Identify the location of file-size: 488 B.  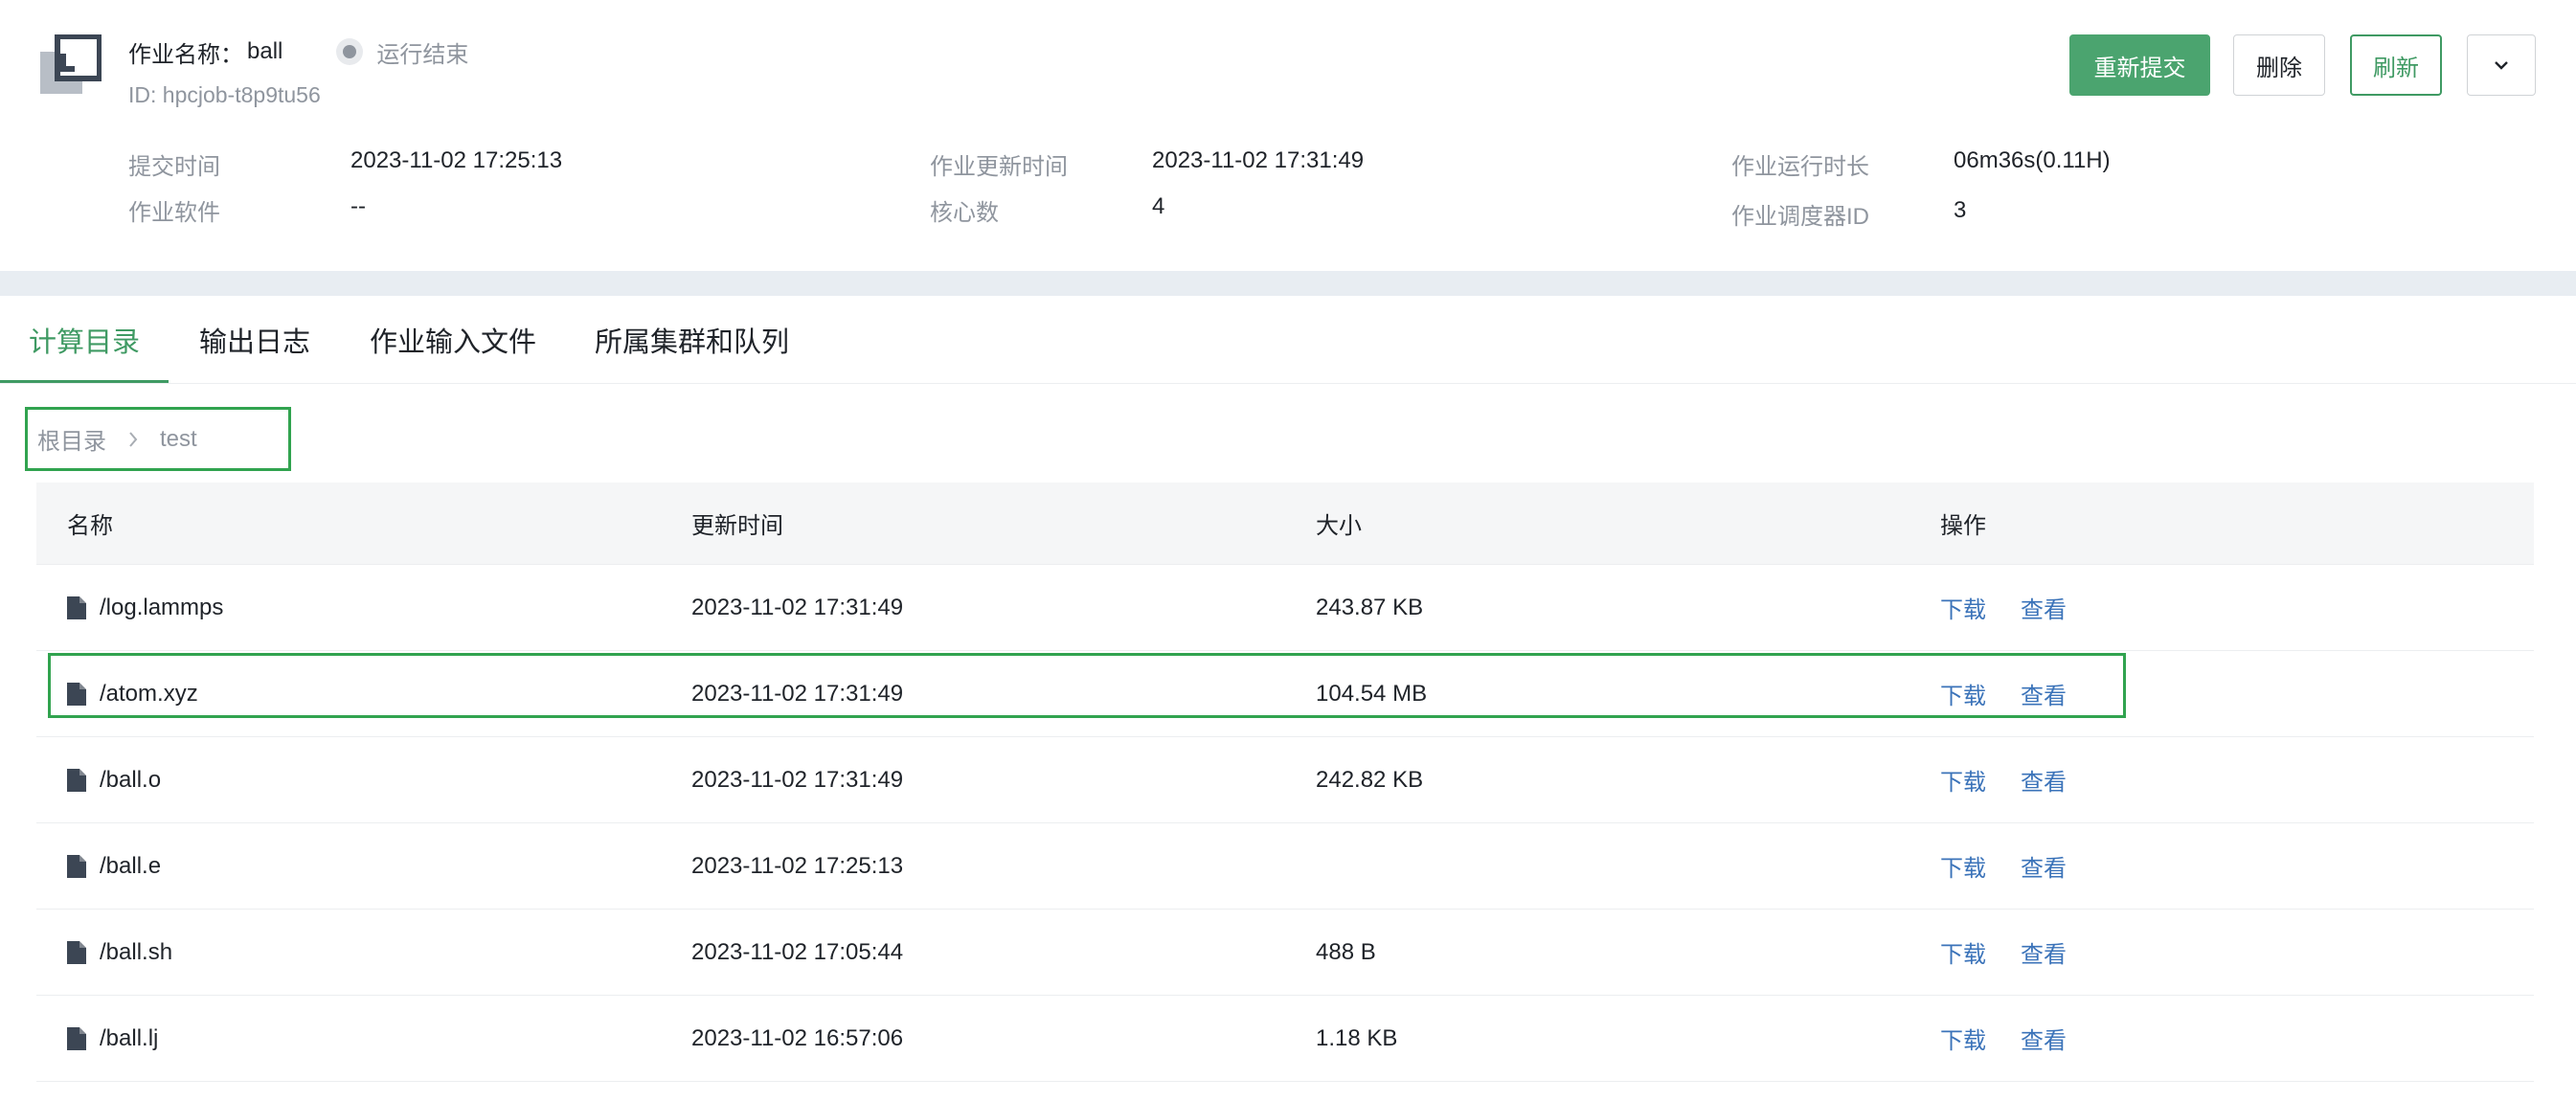
(1346, 951).